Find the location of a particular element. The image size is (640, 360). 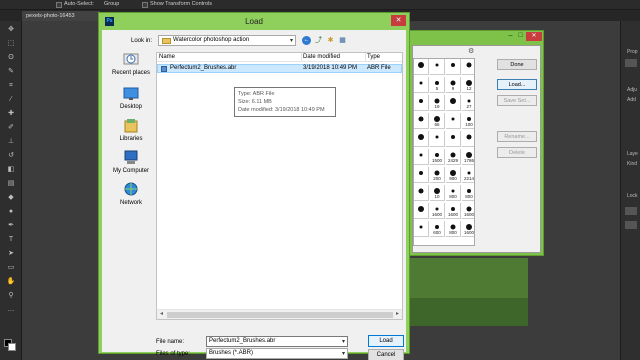

panel-label-properties: Prop is located at coordinates (632, 52).